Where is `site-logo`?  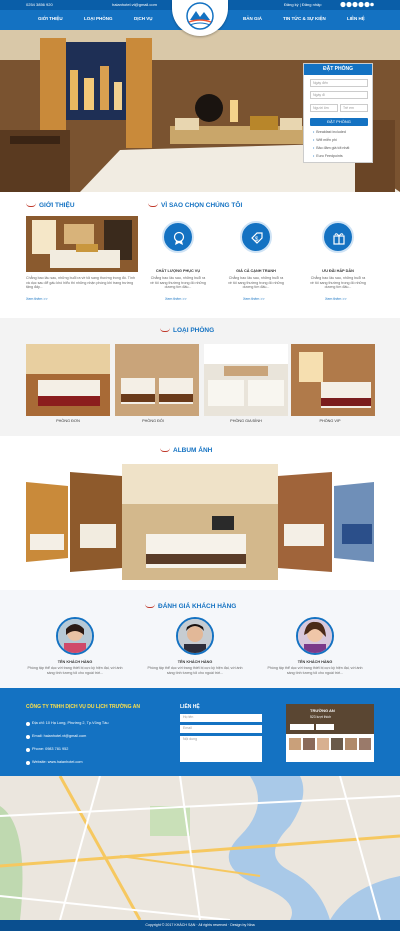
site-logo is located at coordinates (200, 18).